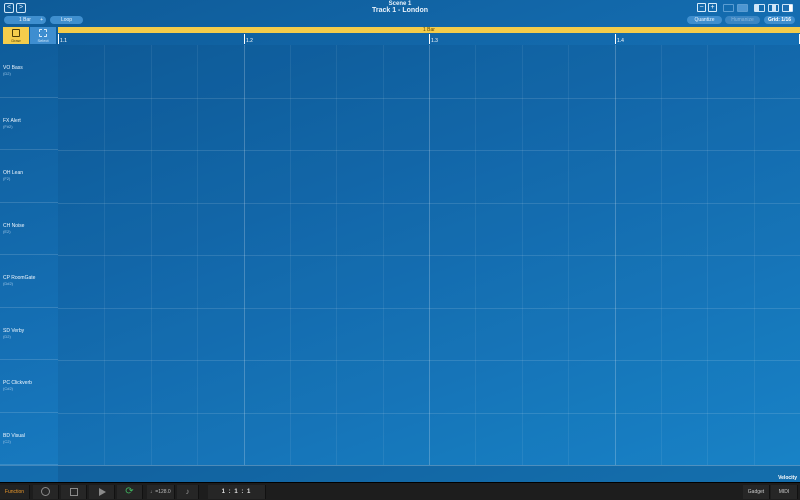 This screenshot has width=800, height=500. Describe the element at coordinates (400, 10) in the screenshot. I see `track-title: Track 1 - London` at that location.